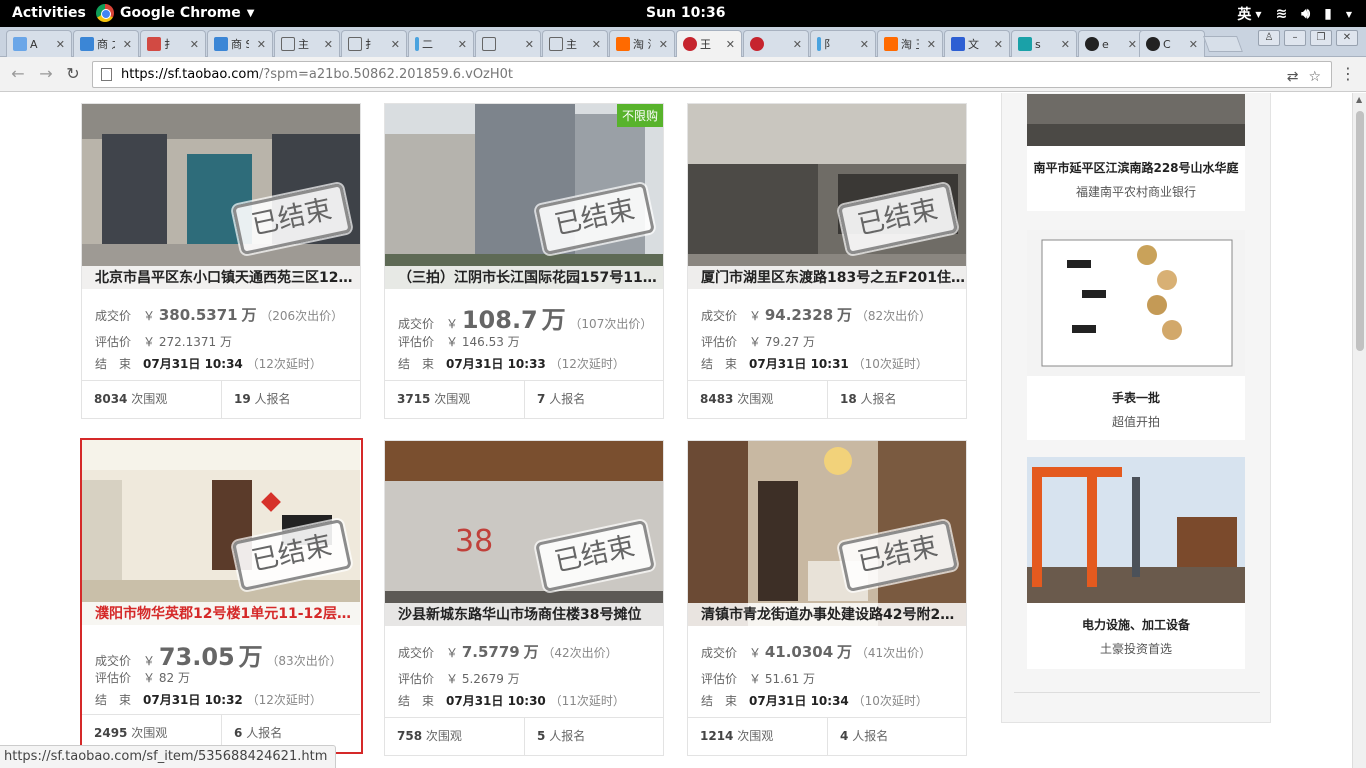 The height and width of the screenshot is (768, 1366). What do you see at coordinates (1044, 43) in the screenshot?
I see `browser-tab: s ✕` at bounding box center [1044, 43].